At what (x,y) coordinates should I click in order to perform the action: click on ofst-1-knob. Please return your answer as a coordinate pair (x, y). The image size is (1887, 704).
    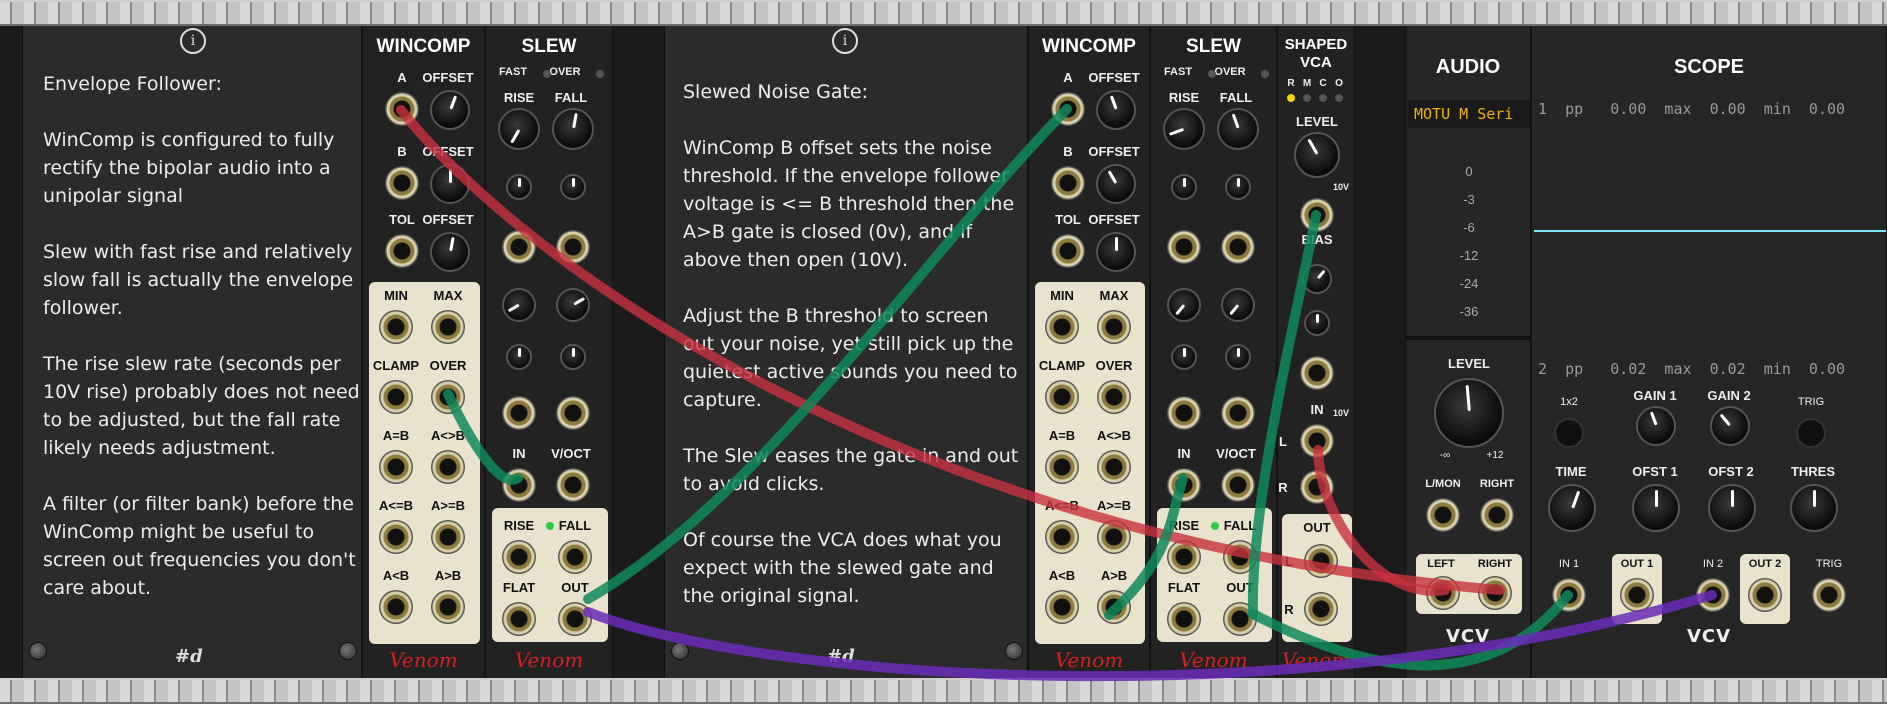
    Looking at the image, I should click on (1656, 508).